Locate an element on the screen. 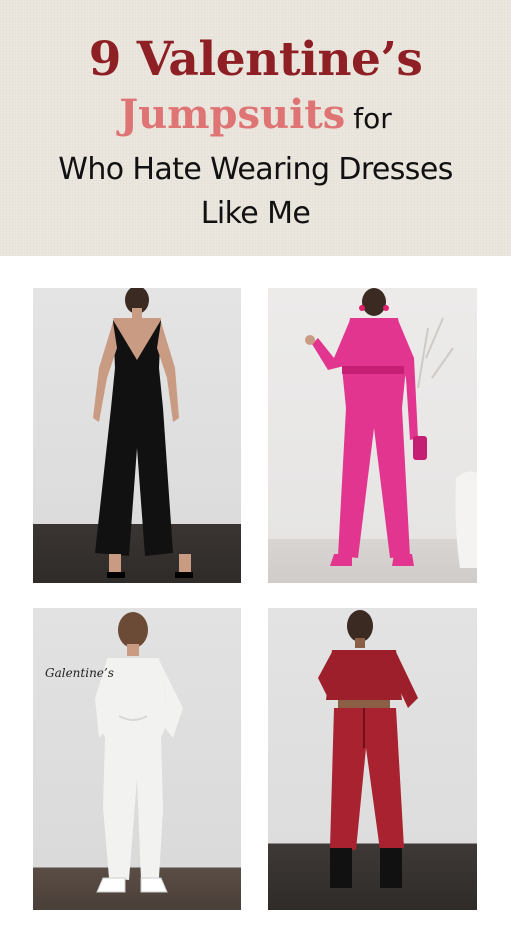 The width and height of the screenshot is (511, 938). photo-white-jumpsuit: Galentine’s is located at coordinates (137, 759).